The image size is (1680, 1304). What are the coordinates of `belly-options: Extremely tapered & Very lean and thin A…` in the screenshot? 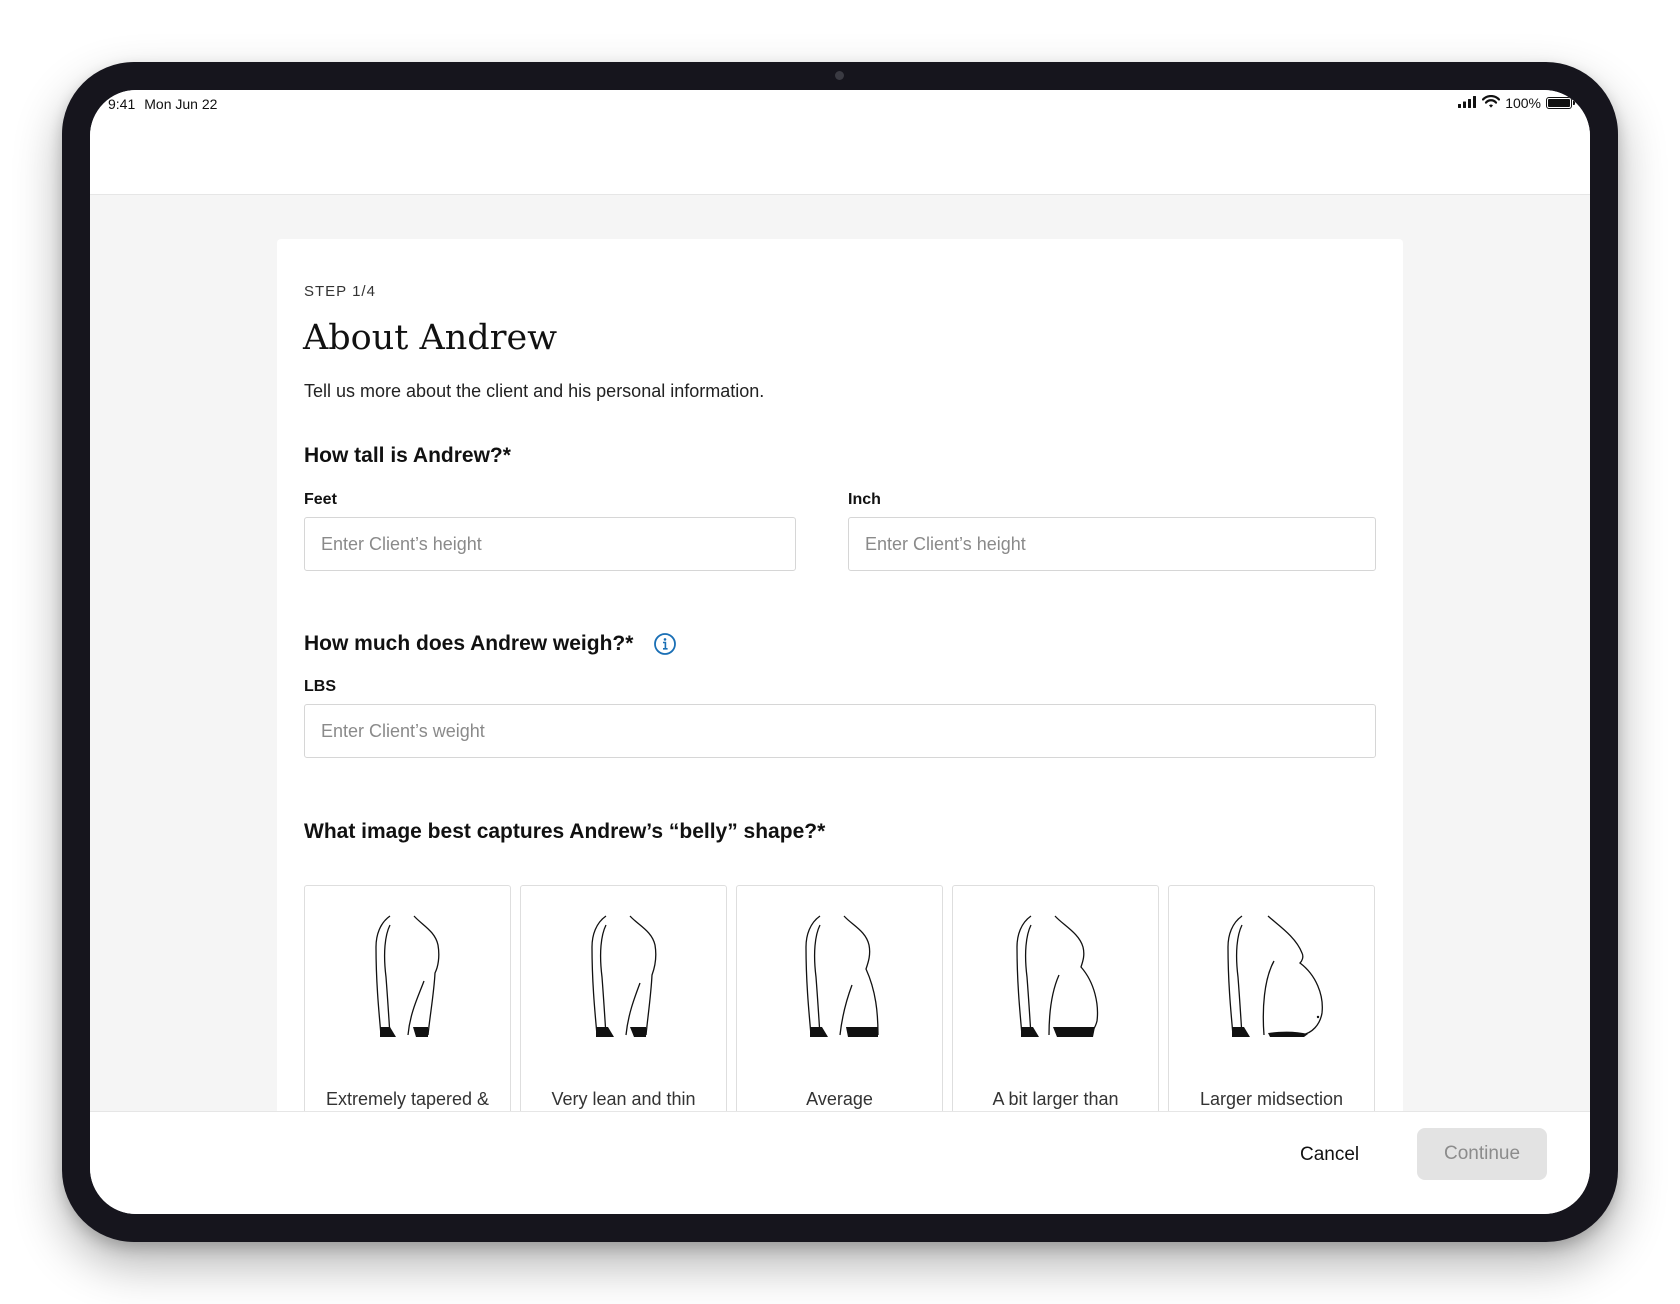 It's located at (839, 1015).